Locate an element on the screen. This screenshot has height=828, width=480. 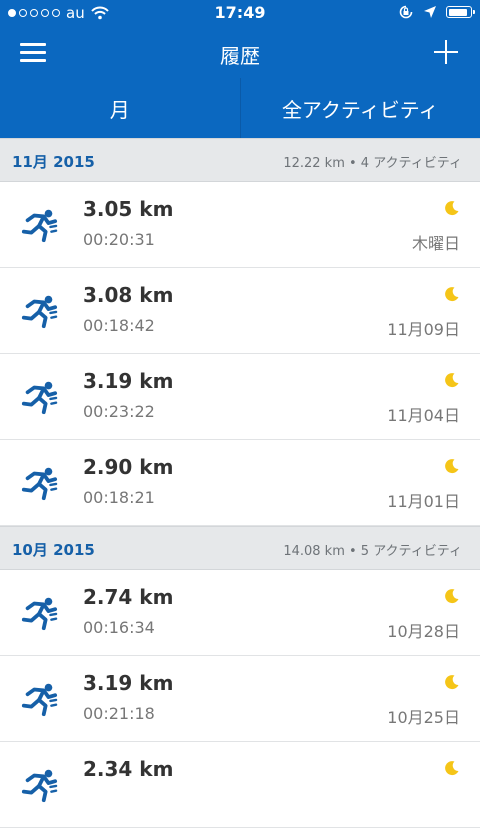
activity-date: 11月04日 is located at coordinates (423, 414).